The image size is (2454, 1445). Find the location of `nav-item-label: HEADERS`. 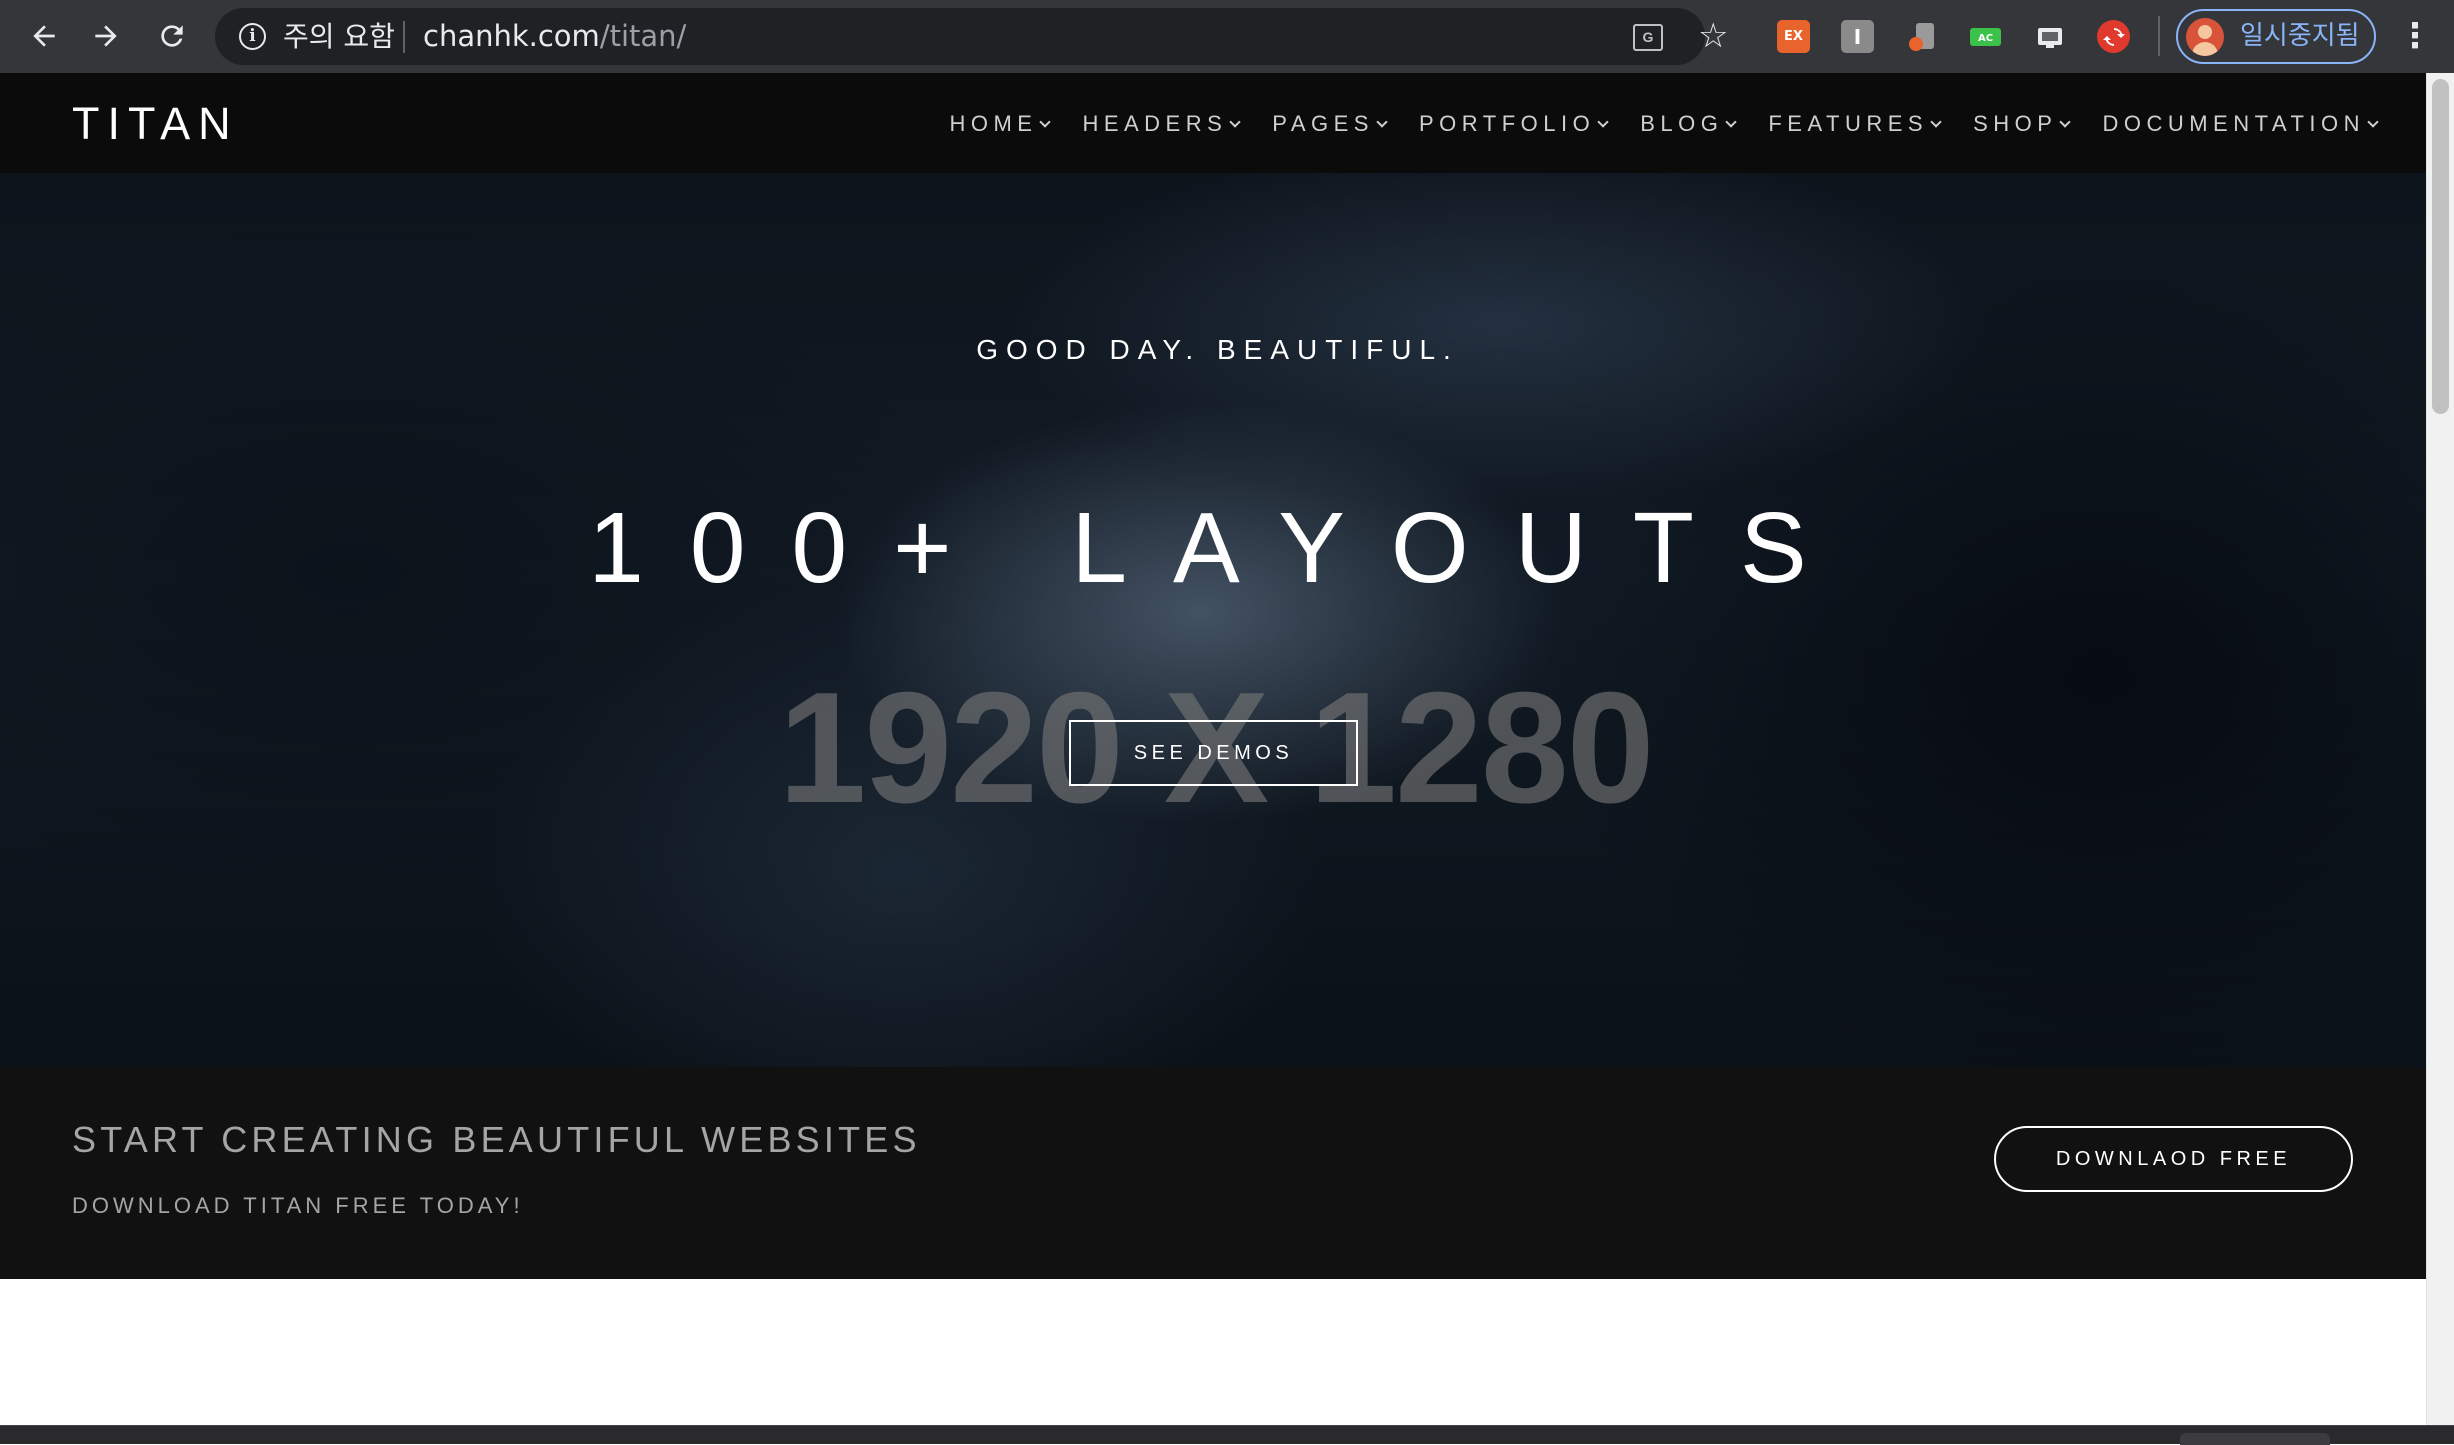

nav-item-label: HEADERS is located at coordinates (1155, 123).